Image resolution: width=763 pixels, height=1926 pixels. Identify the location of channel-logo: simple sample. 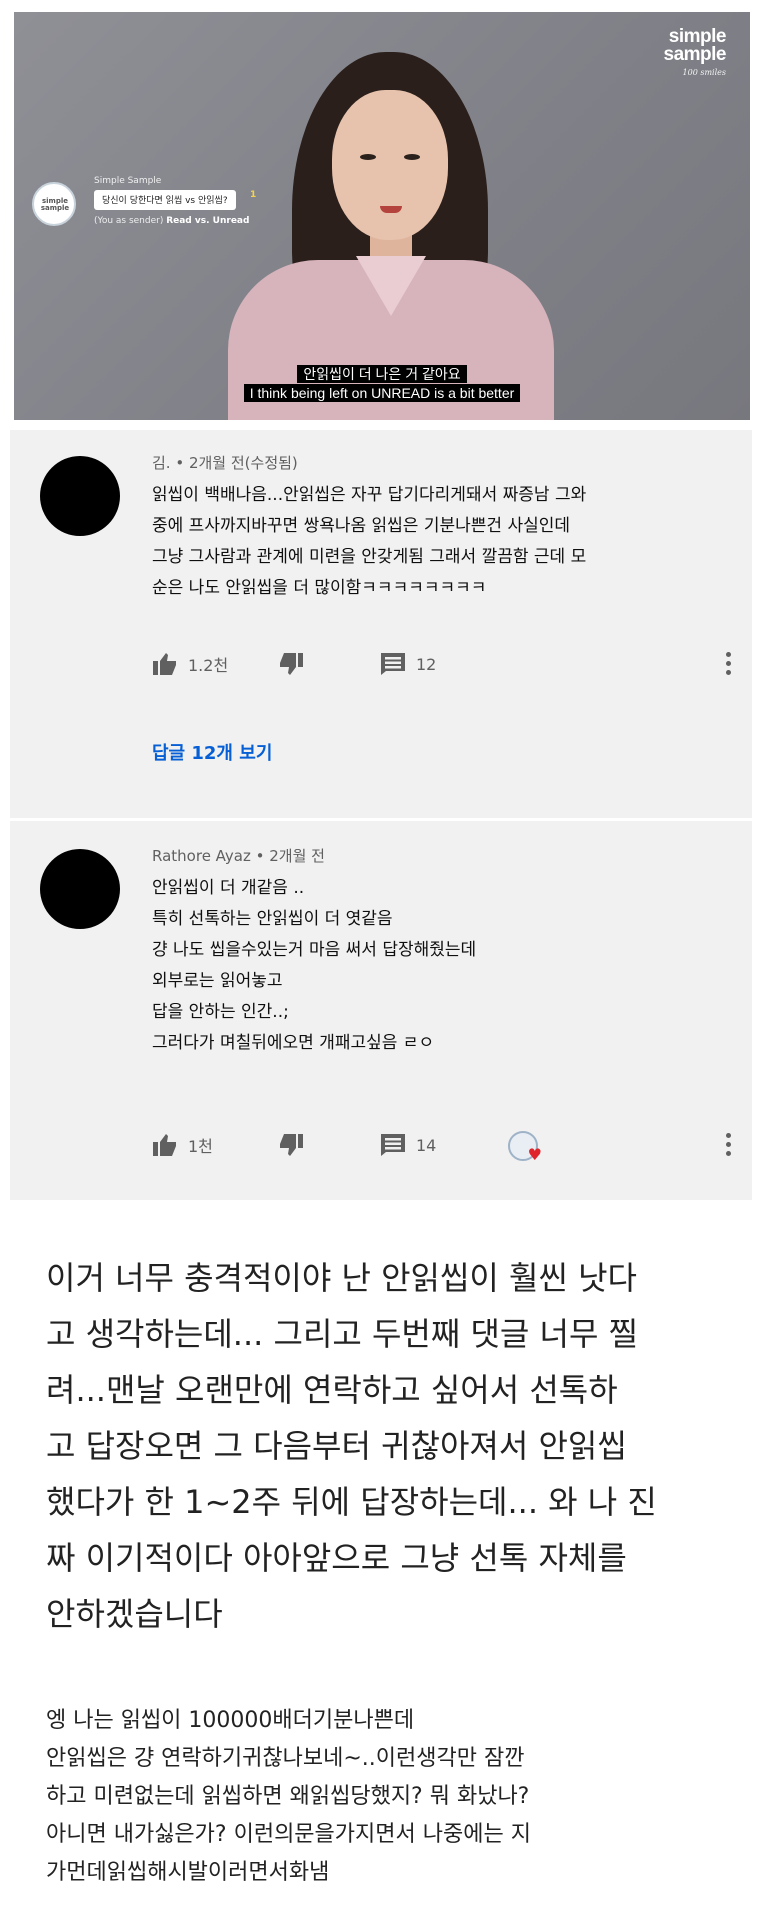
(54, 204).